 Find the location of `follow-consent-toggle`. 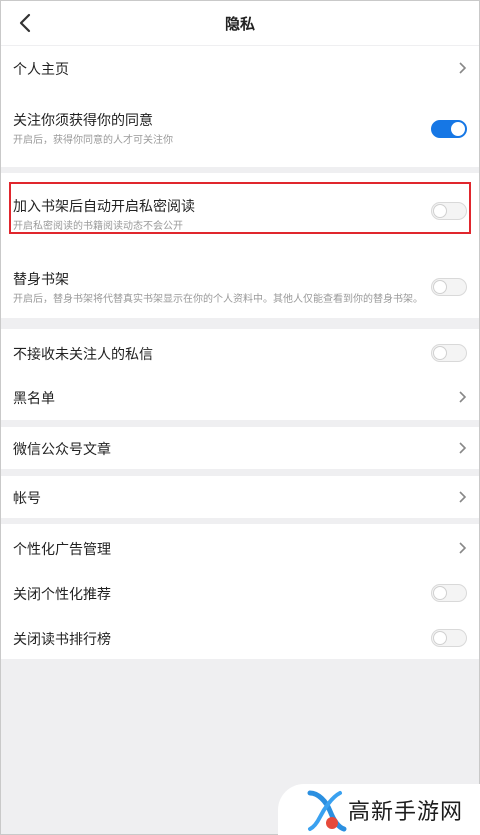

follow-consent-toggle is located at coordinates (449, 129).